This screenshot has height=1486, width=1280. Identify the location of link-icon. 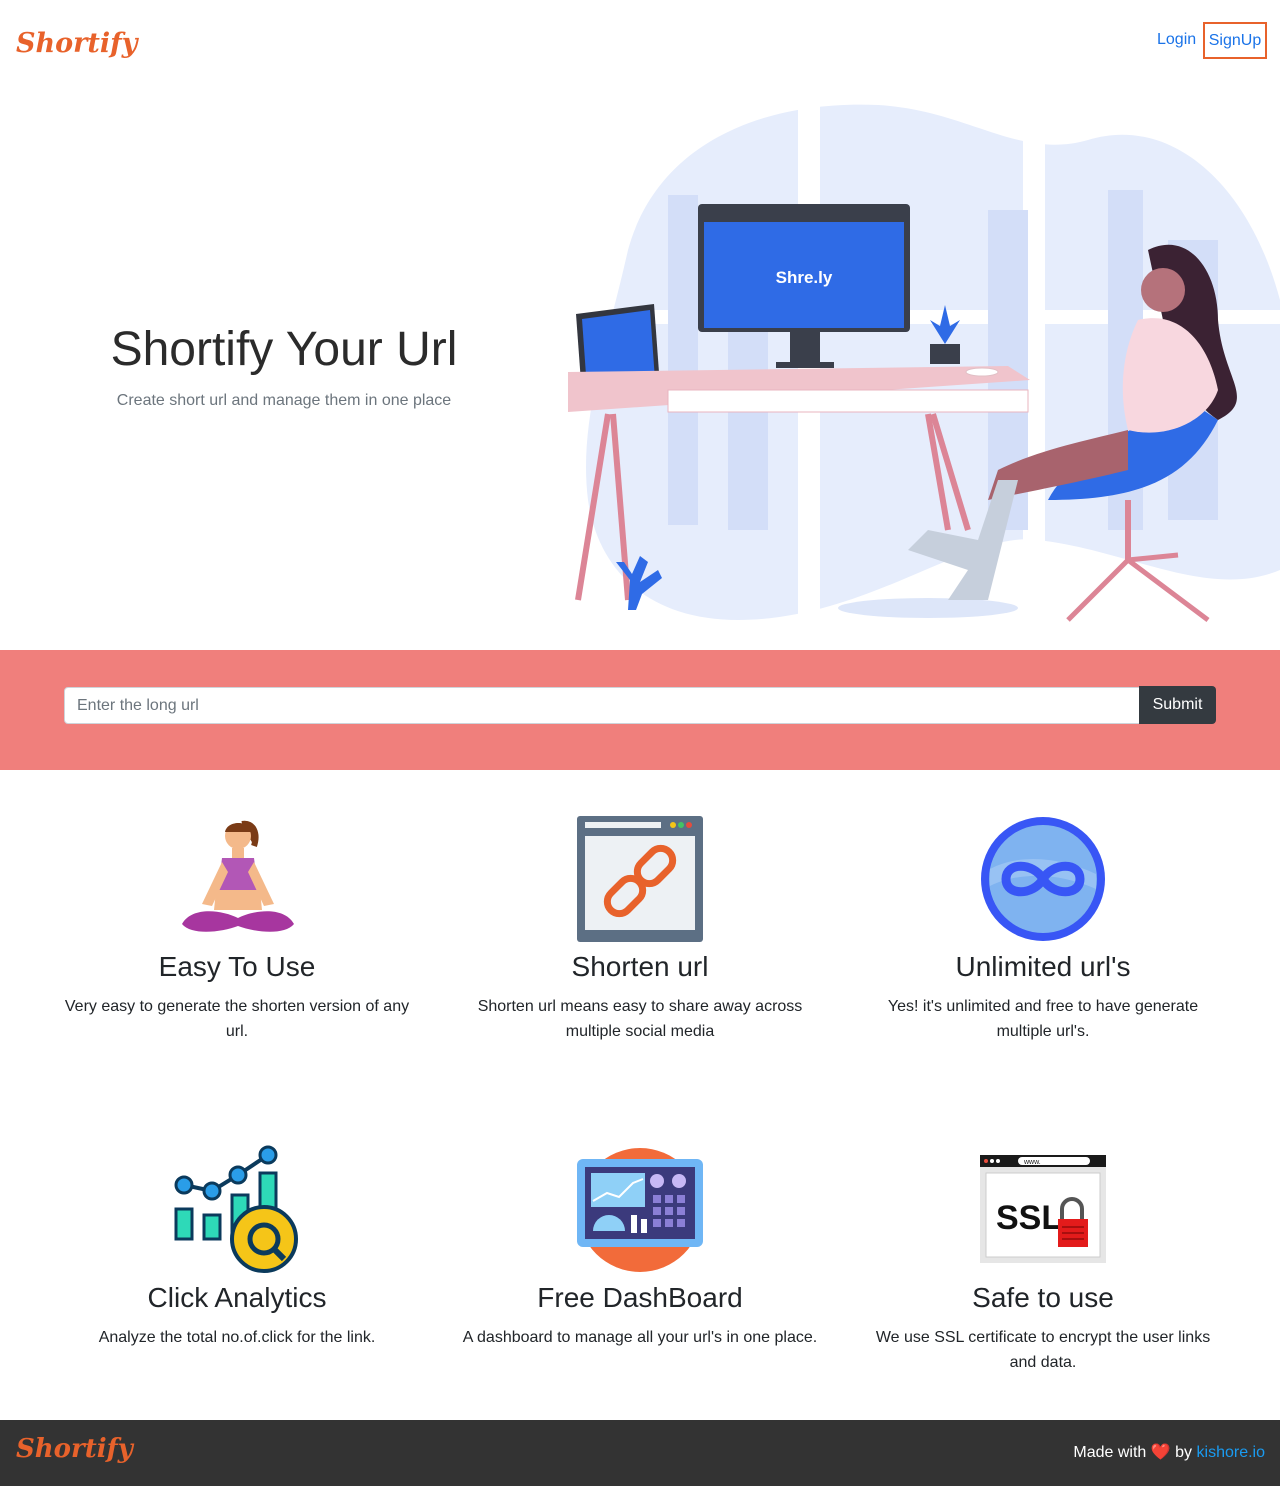
(640, 879).